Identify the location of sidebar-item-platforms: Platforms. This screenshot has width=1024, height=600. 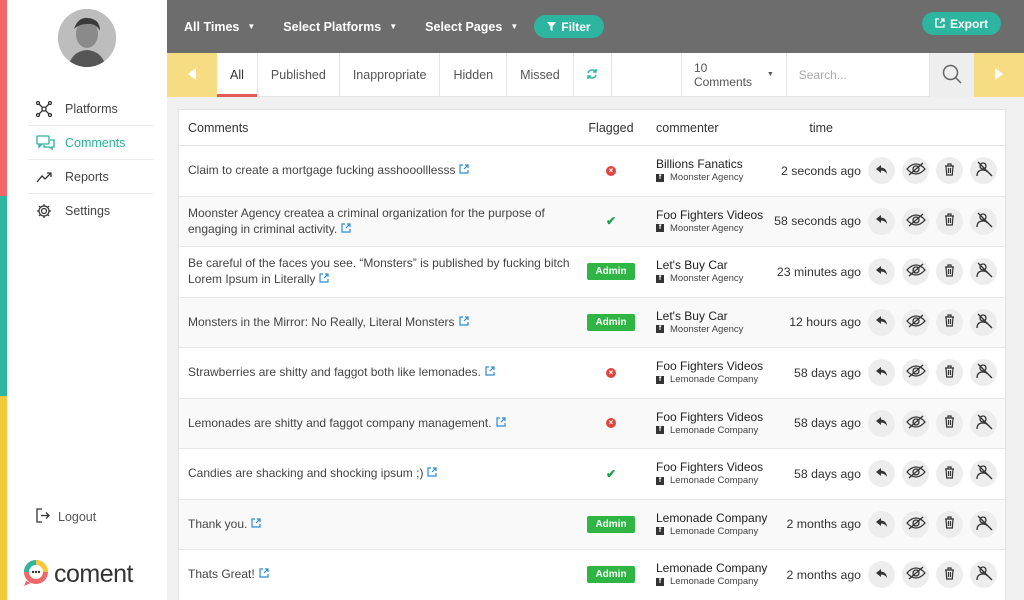
(91, 109).